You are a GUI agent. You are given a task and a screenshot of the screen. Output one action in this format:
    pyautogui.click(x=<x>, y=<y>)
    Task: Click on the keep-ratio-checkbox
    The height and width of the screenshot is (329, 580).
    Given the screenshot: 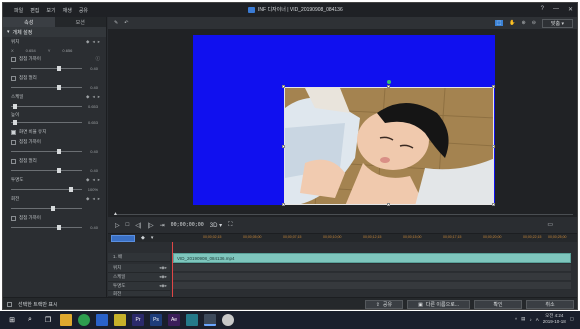 What is the action you would take?
    pyautogui.click(x=13, y=132)
    